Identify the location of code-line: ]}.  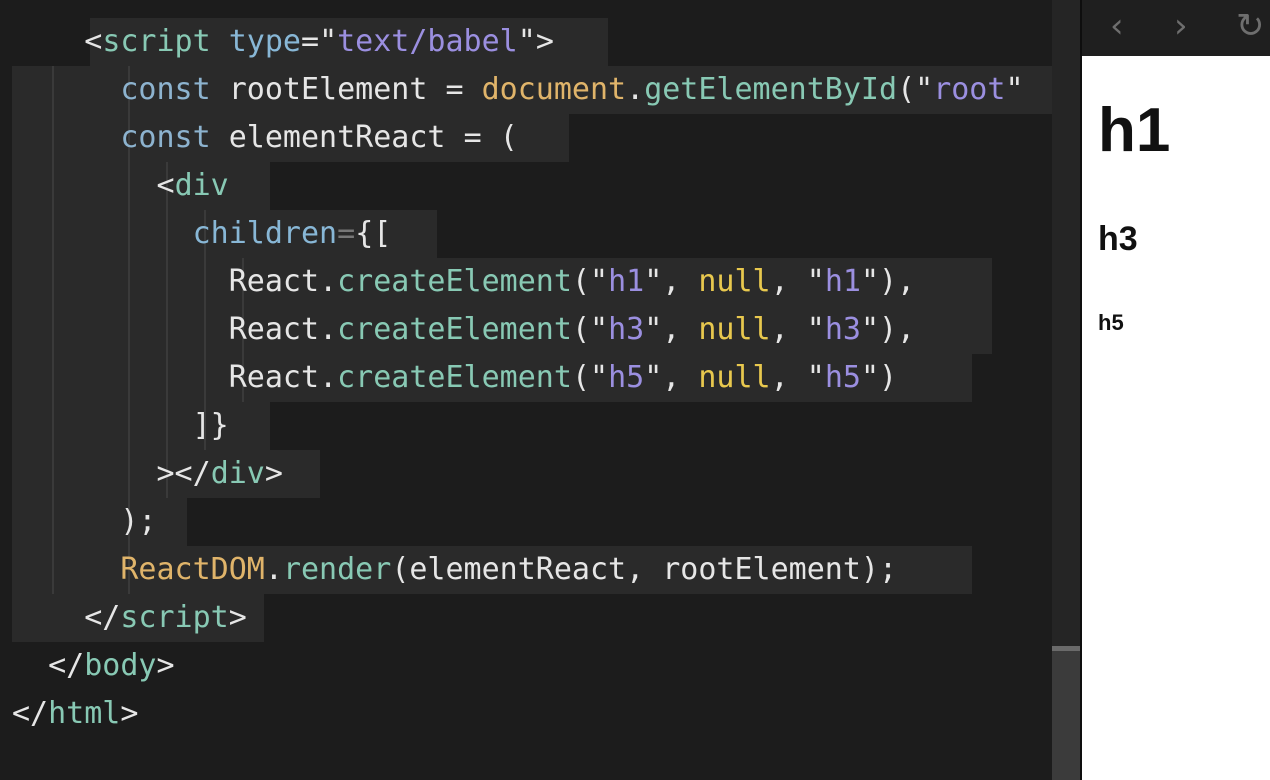
(518, 426).